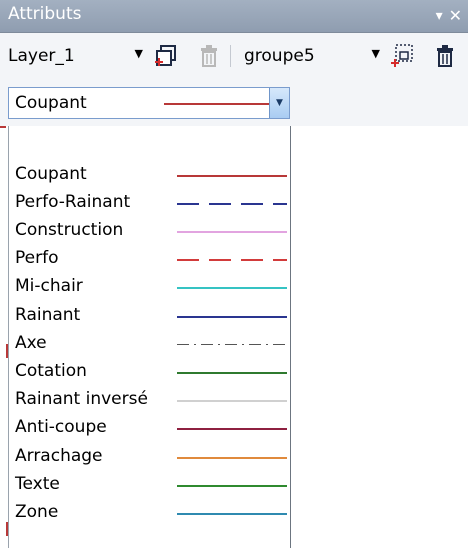  I want to click on list-item-label: Mi-chair, so click(49, 286).